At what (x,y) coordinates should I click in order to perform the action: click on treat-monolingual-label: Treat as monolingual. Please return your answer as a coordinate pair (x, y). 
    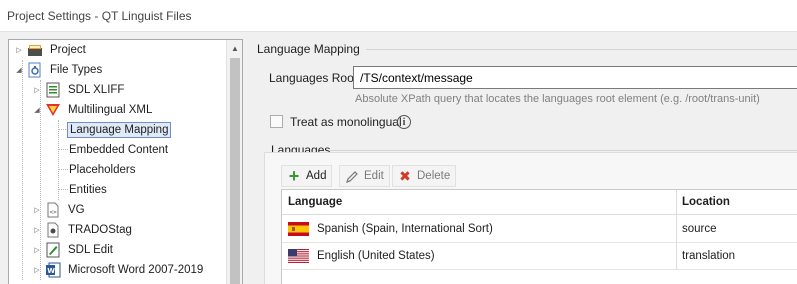
    Looking at the image, I should click on (346, 122).